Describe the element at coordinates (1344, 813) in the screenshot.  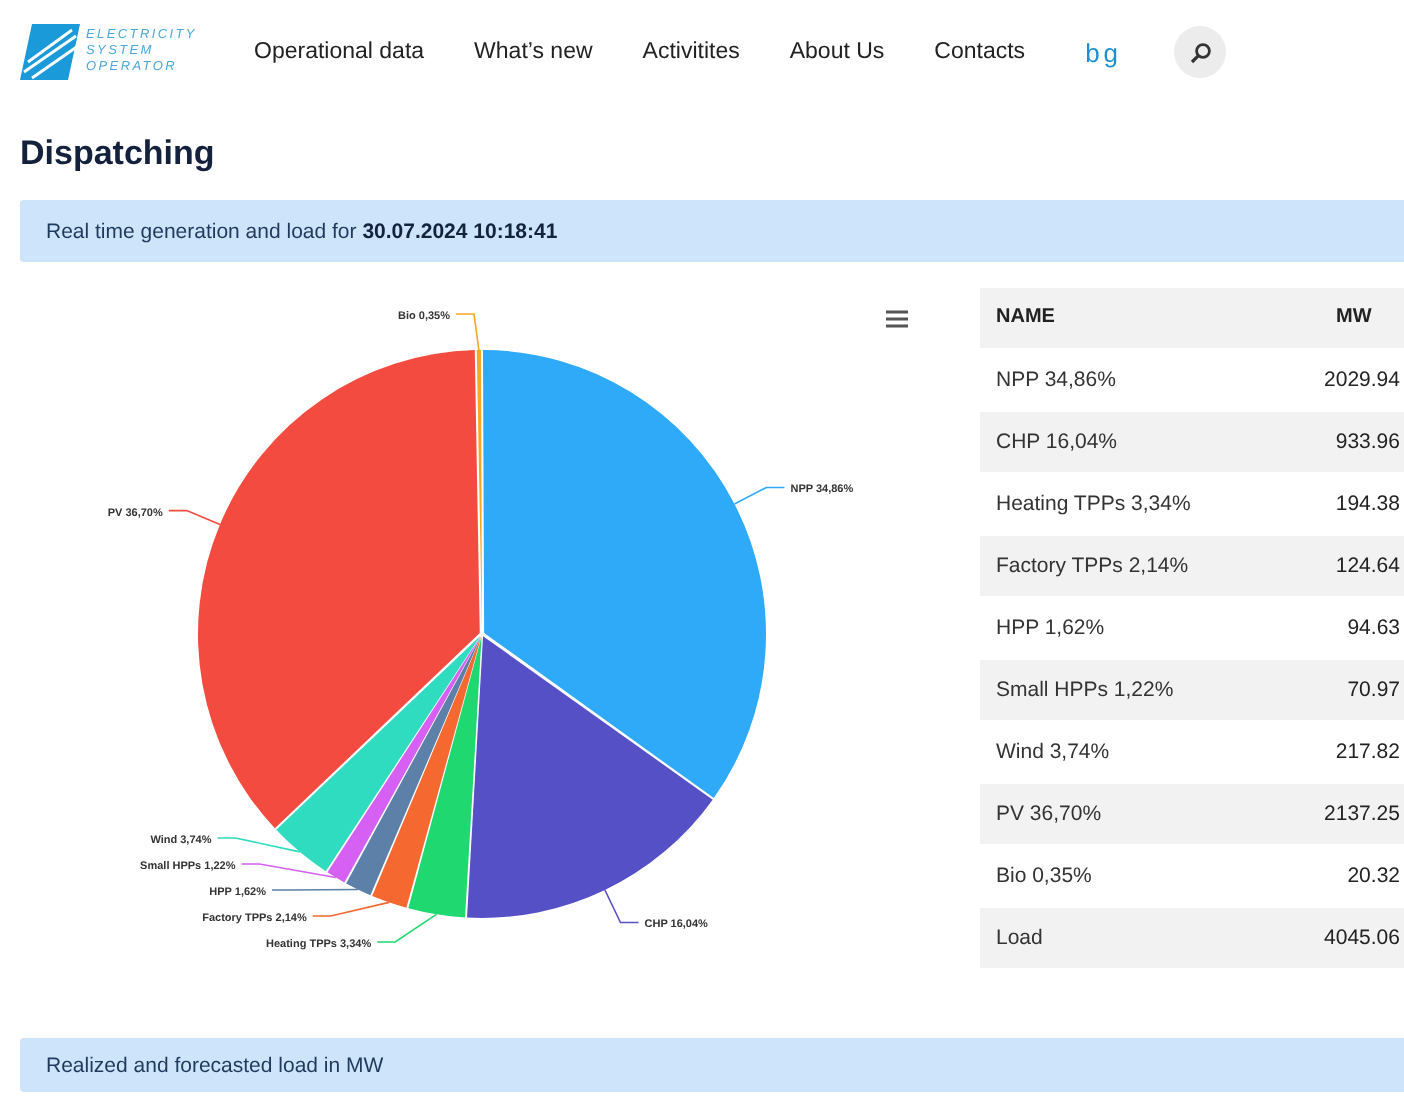
I see `table-cell: 2137.25` at that location.